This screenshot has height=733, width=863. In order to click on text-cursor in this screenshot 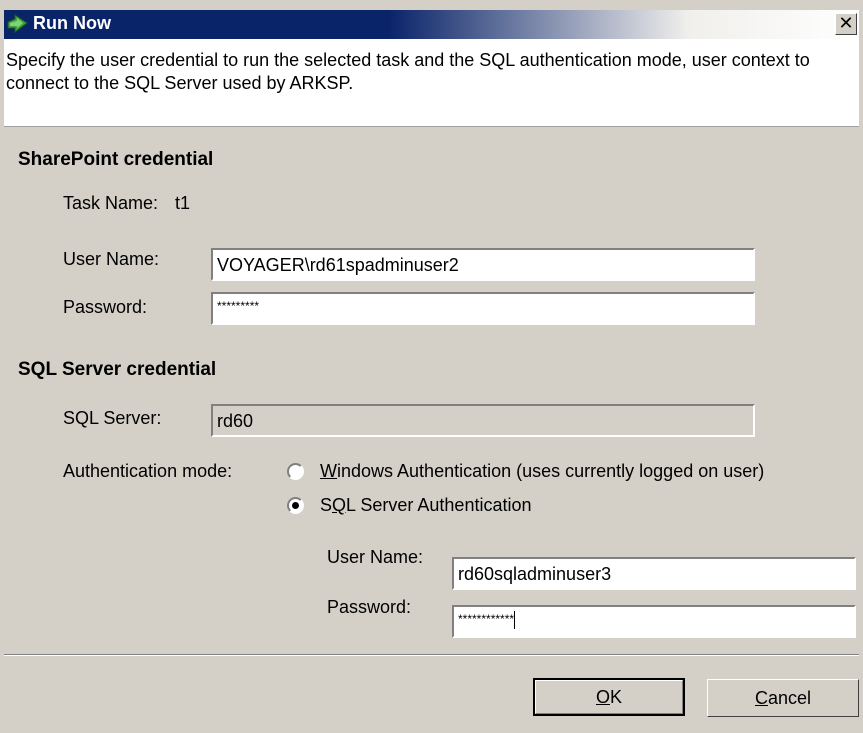, I will do `click(515, 619)`.